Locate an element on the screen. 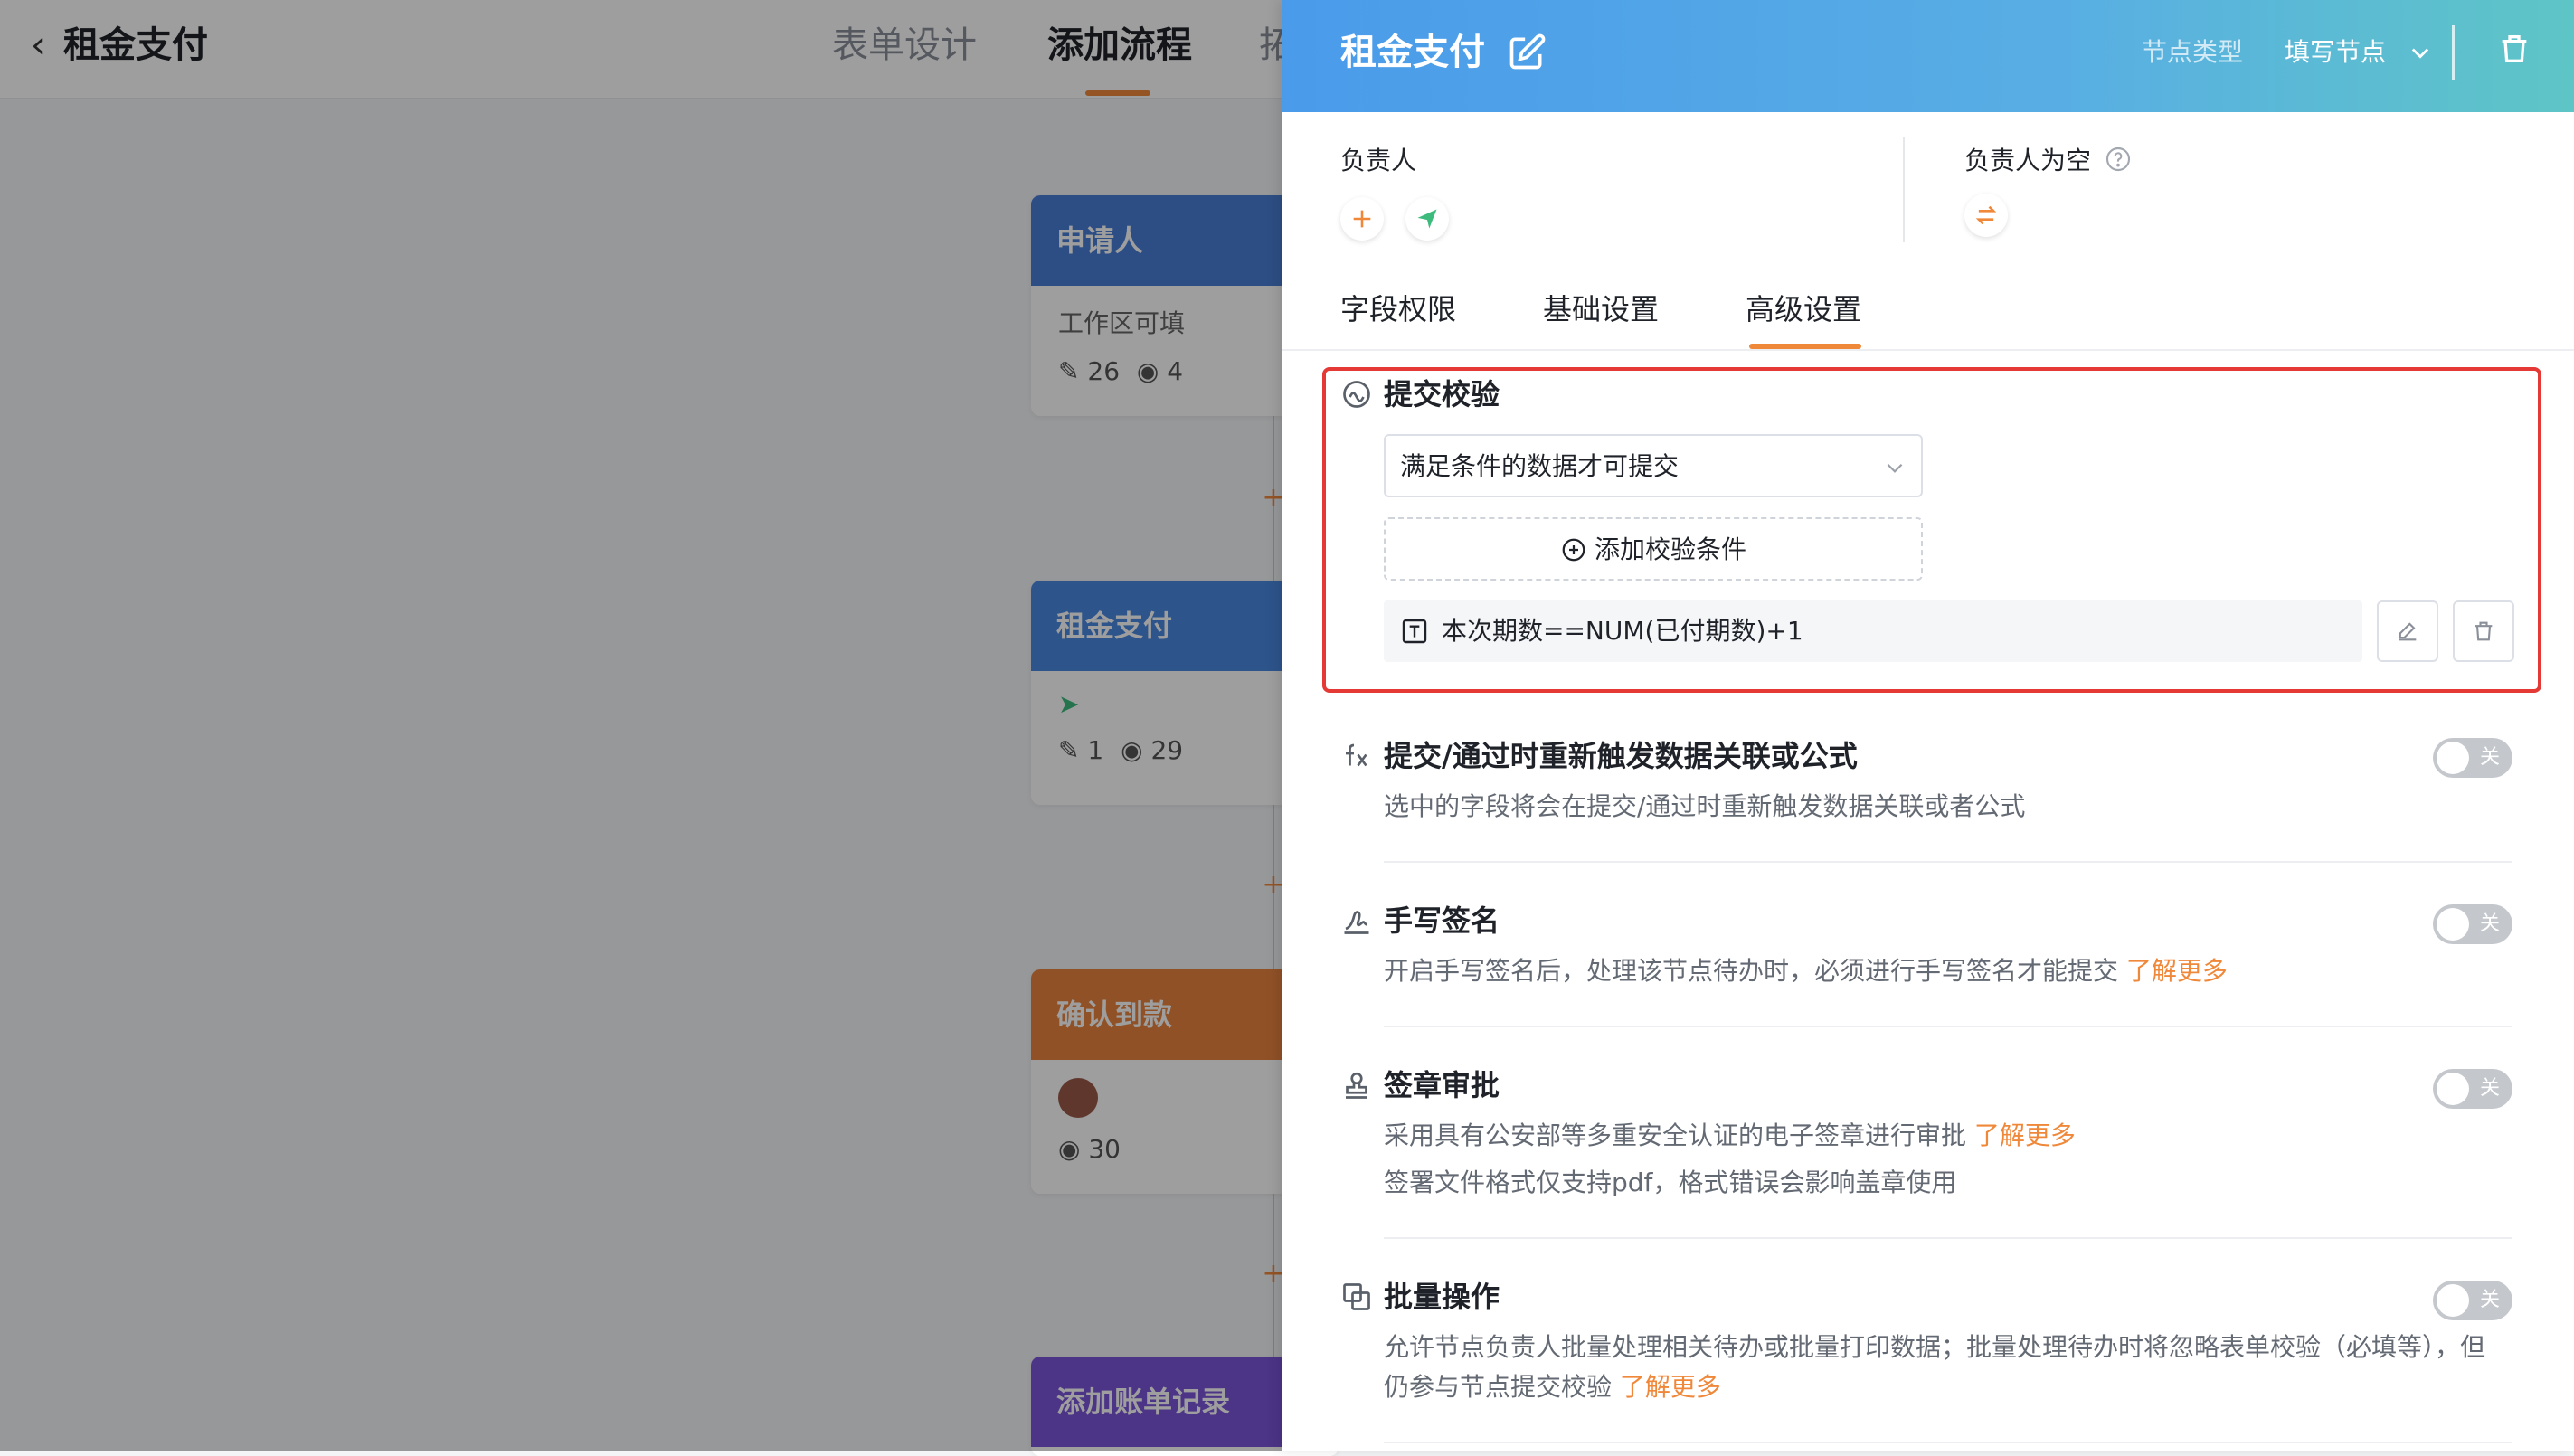  condition-row: 本次期数==NUM(已付期数)+1 is located at coordinates (1873, 631).